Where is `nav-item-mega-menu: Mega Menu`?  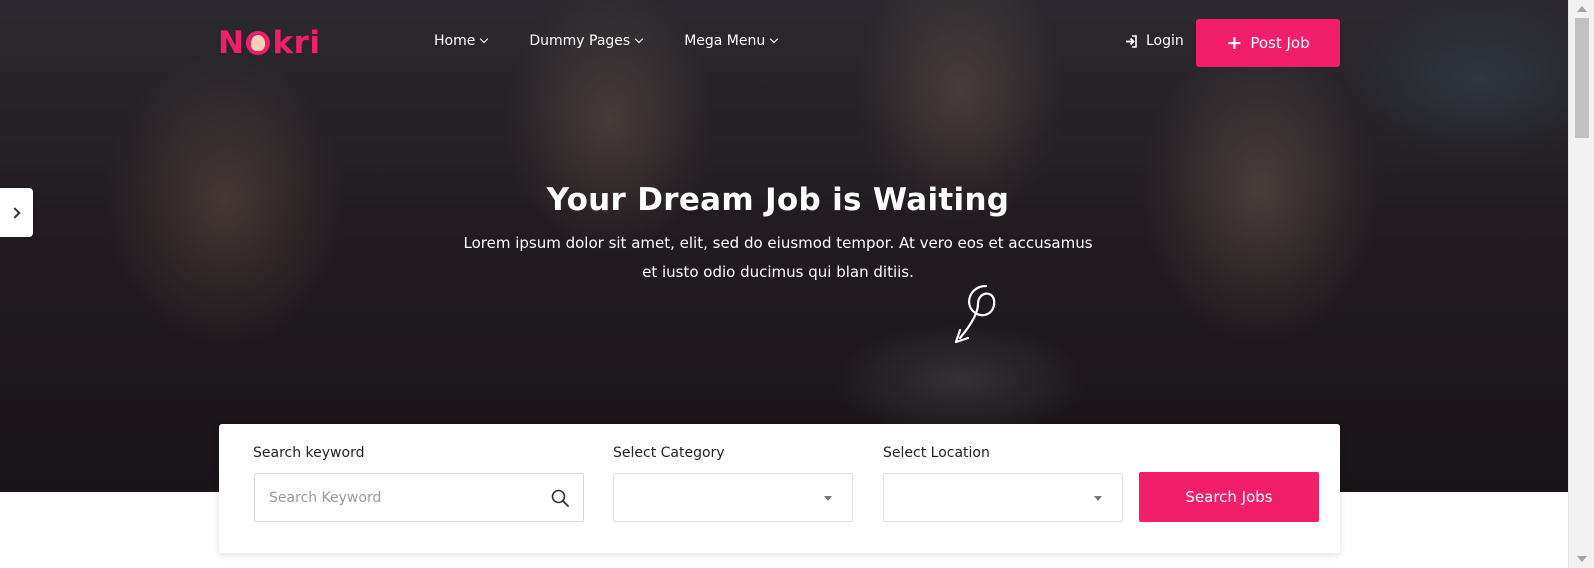 nav-item-mega-menu: Mega Menu is located at coordinates (731, 41).